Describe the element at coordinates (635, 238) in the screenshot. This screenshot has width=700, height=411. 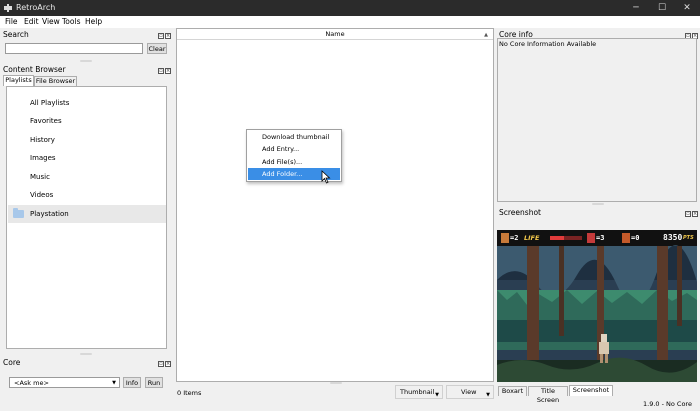
I see `hud-items2: =0` at that location.